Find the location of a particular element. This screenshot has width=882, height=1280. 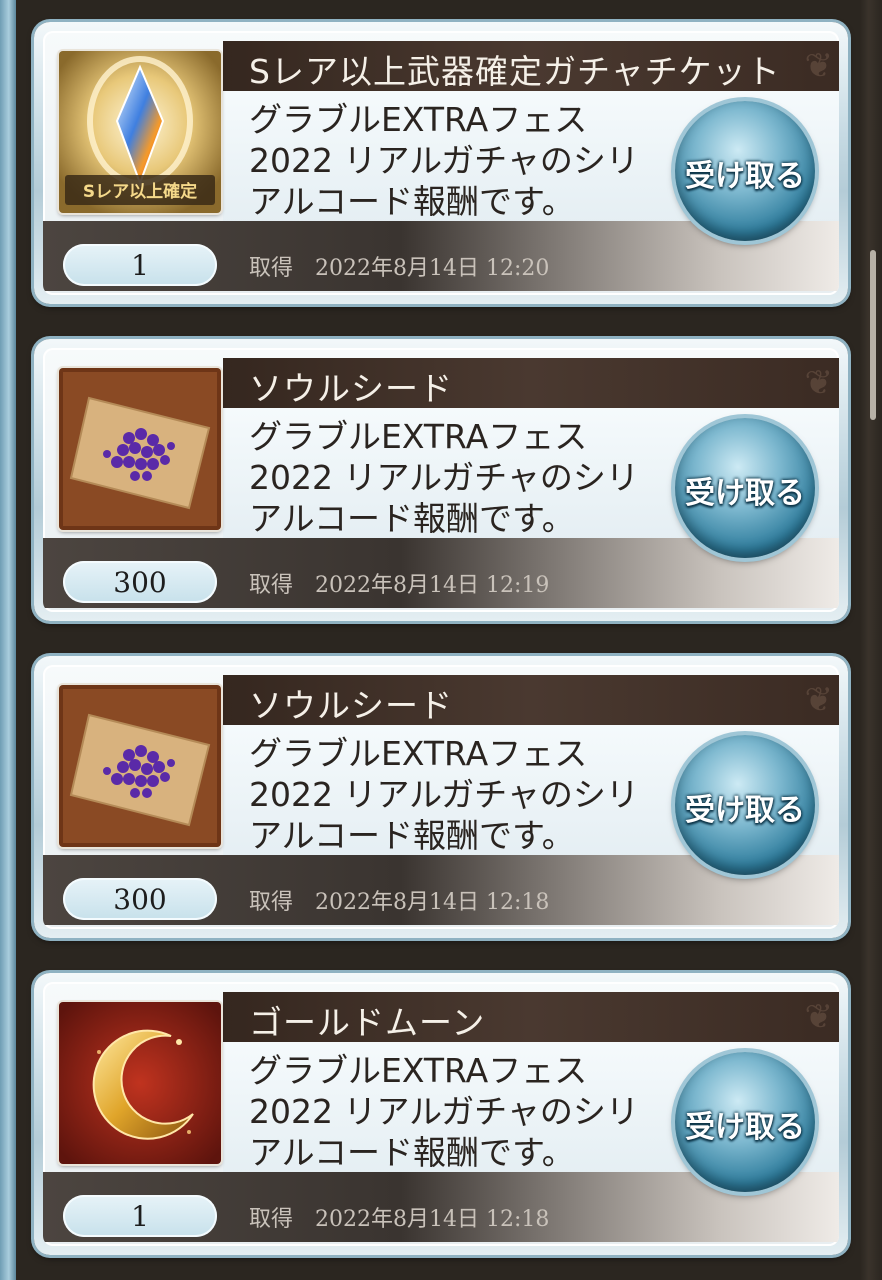

gacha-ticket-icon: Sレア以上確定 is located at coordinates (140, 132).